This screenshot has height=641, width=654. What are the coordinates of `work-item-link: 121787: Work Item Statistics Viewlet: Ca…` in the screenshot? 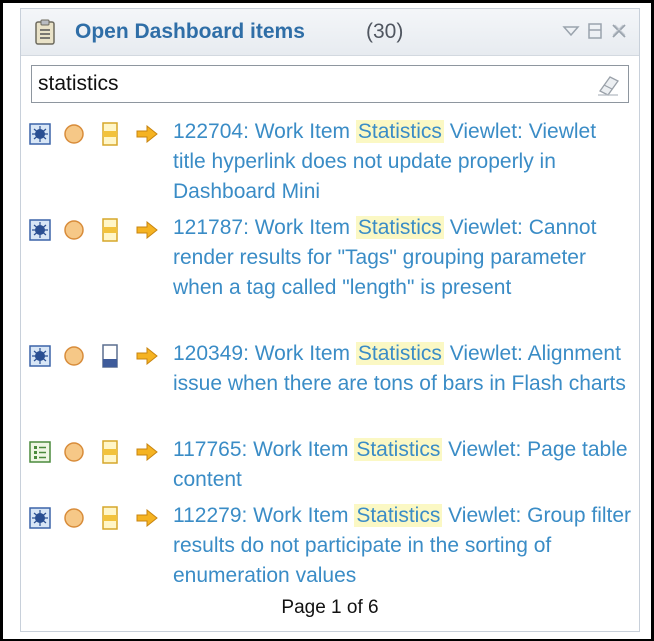 It's located at (403, 258).